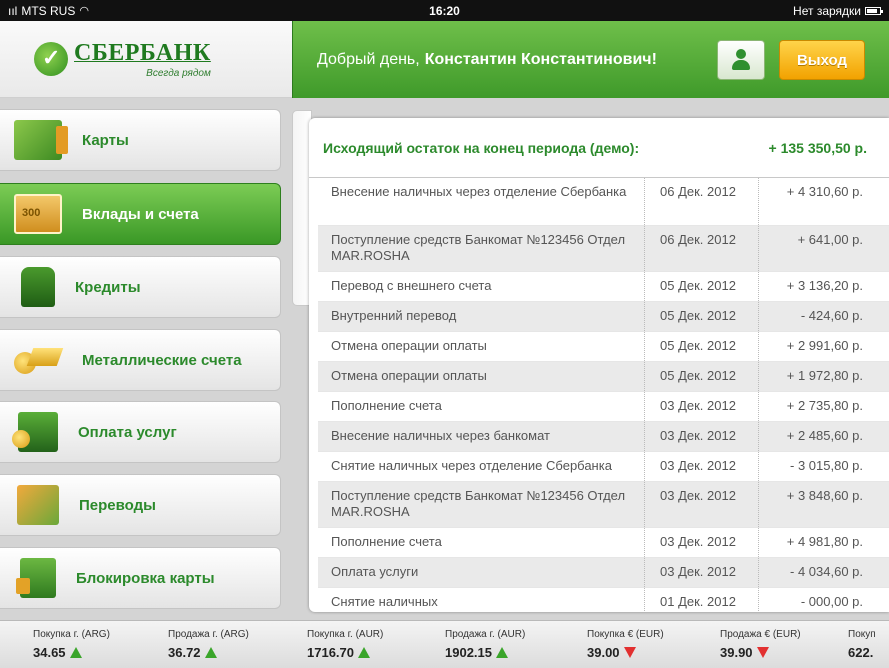 Image resolution: width=889 pixels, height=668 pixels. What do you see at coordinates (827, 10) in the screenshot?
I see `battery-text: Нет зарядки` at bounding box center [827, 10].